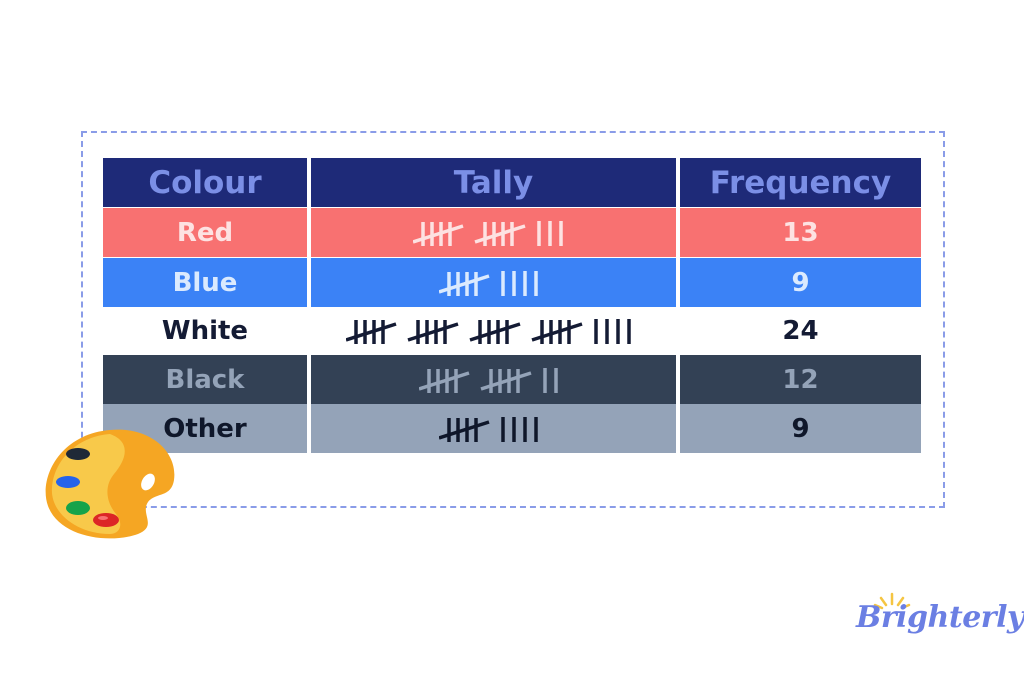  What do you see at coordinates (110, 484) in the screenshot?
I see `paint-palette-icon` at bounding box center [110, 484].